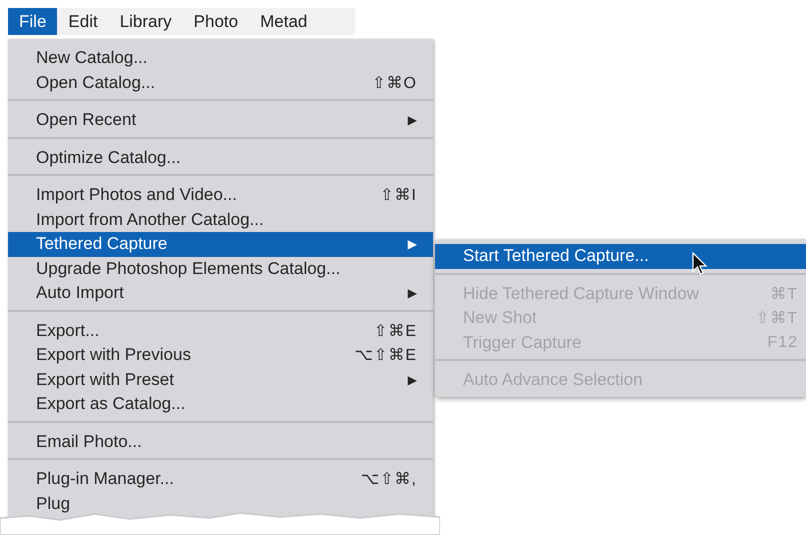  I want to click on menu-item: Plug-in Manager... ⌥⇧⌘,, so click(220, 479).